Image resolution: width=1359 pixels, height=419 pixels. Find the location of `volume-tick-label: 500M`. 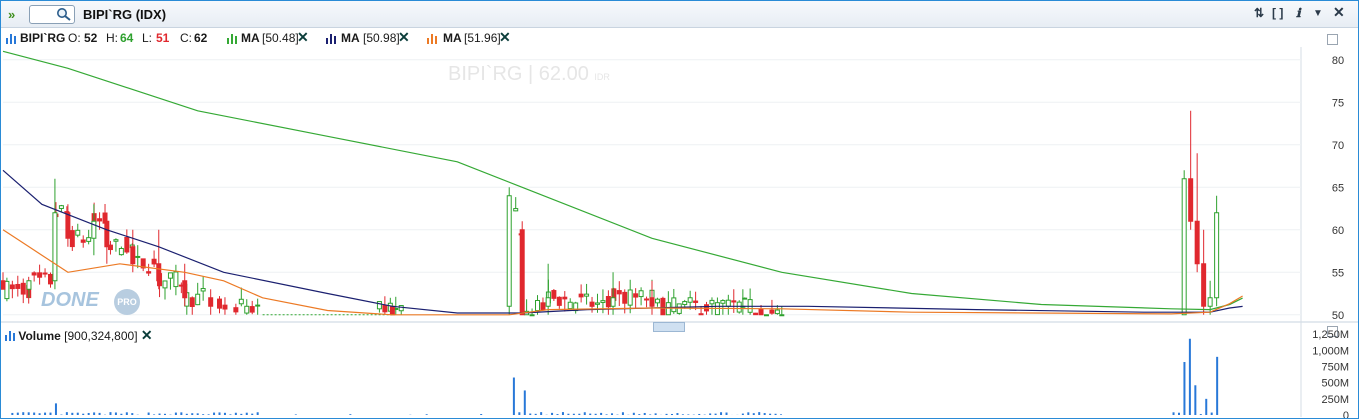

volume-tick-label: 500M is located at coordinates (1335, 384).